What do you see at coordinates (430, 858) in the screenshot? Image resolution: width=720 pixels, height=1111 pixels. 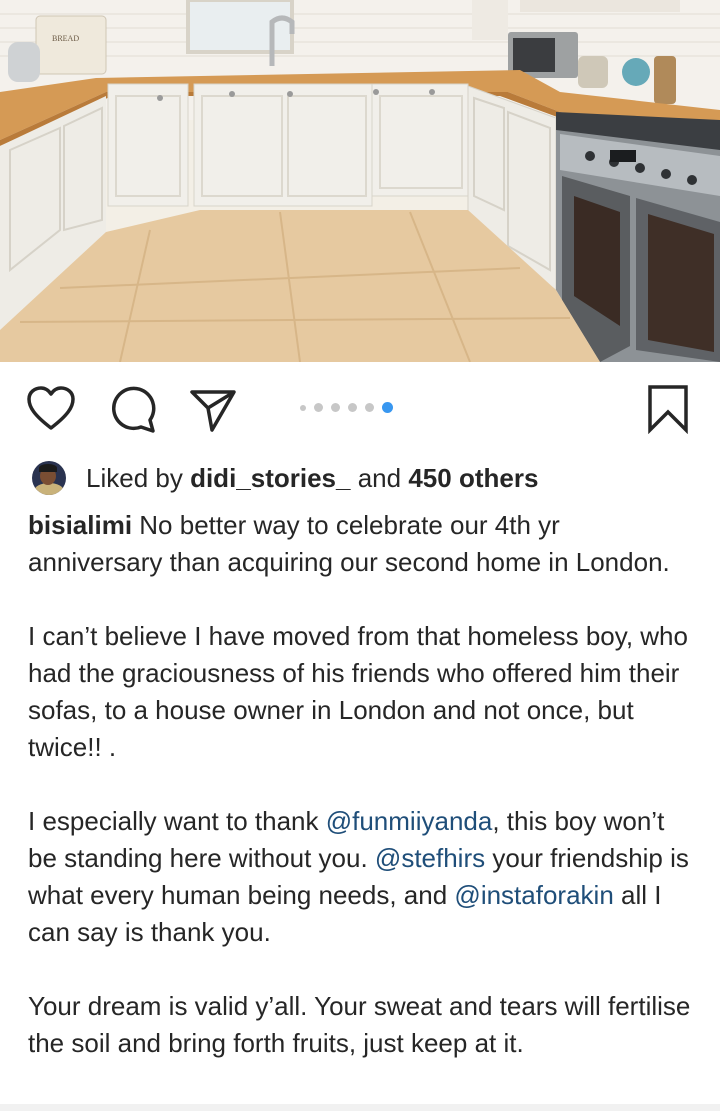 I see `mention-link: @stefhirs` at bounding box center [430, 858].